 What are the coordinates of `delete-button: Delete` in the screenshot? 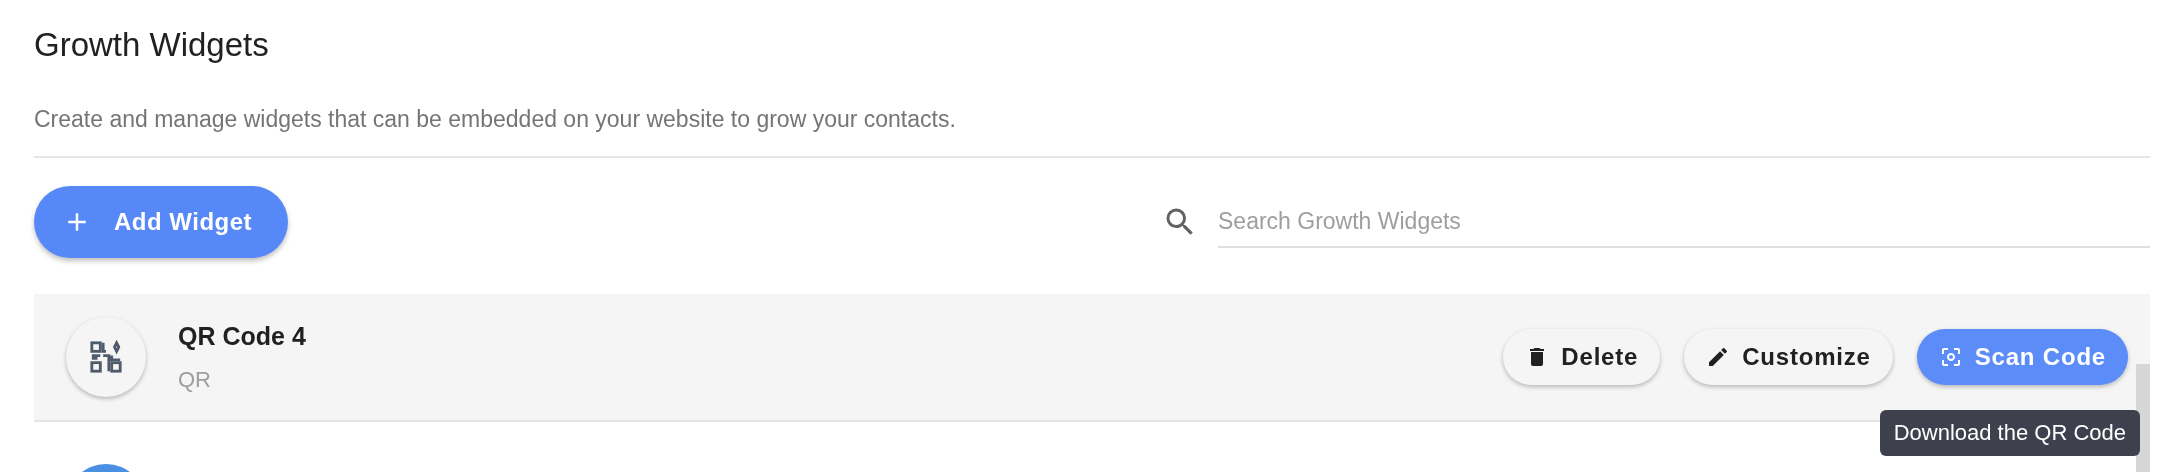 It's located at (1582, 357).